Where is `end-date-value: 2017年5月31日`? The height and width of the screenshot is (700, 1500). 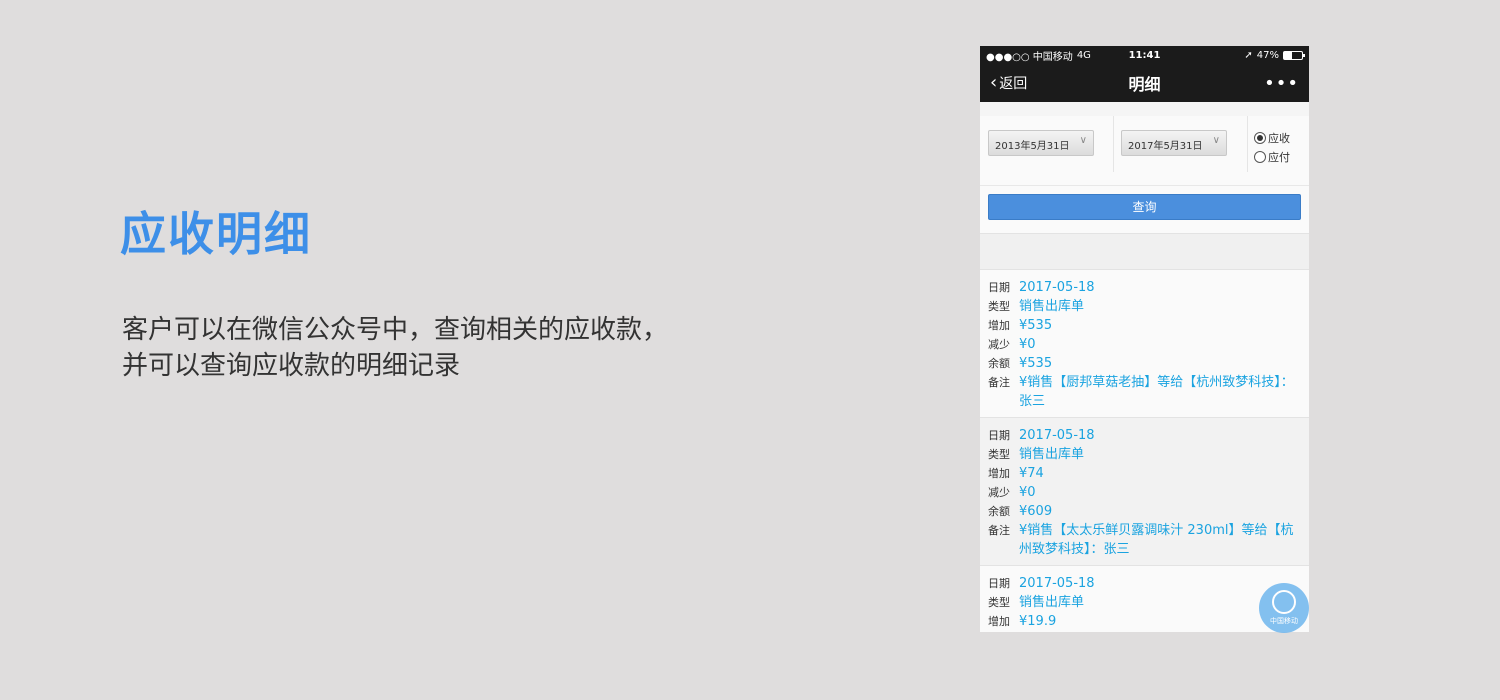
end-date-value: 2017年5月31日 is located at coordinates (1165, 146).